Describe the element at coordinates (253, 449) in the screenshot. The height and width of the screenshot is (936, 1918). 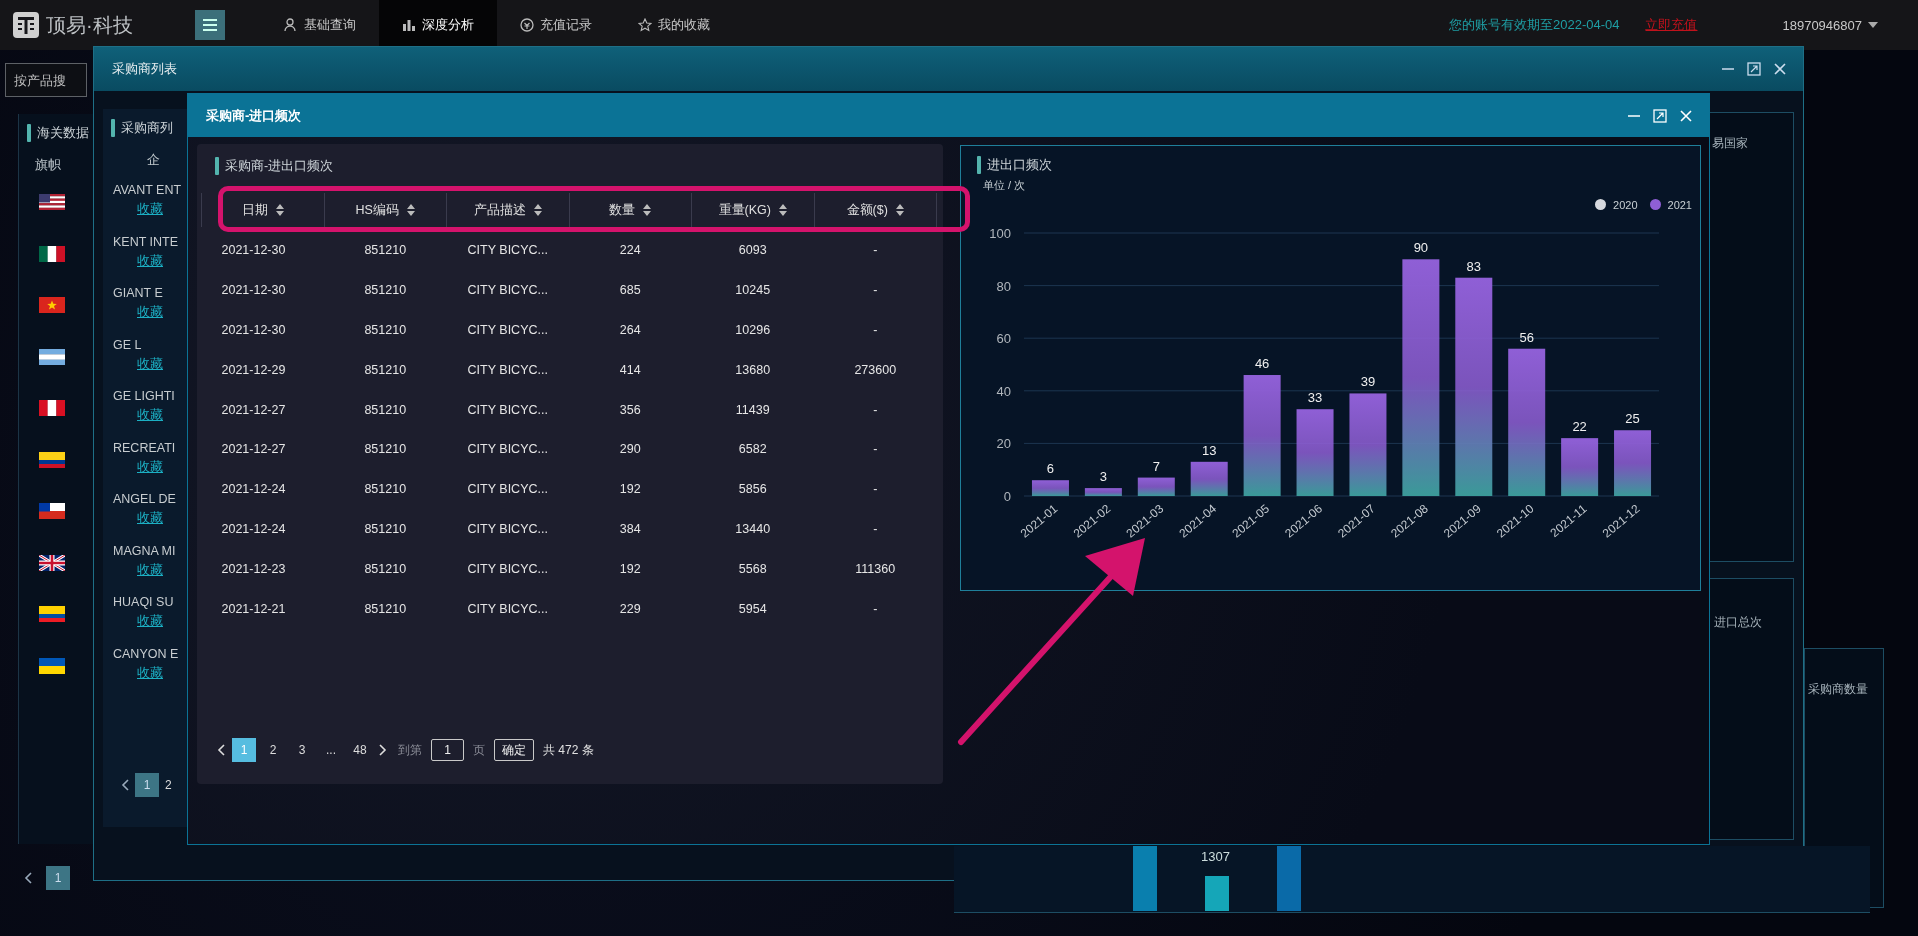
I see `table-cell: 2021-12-27` at that location.